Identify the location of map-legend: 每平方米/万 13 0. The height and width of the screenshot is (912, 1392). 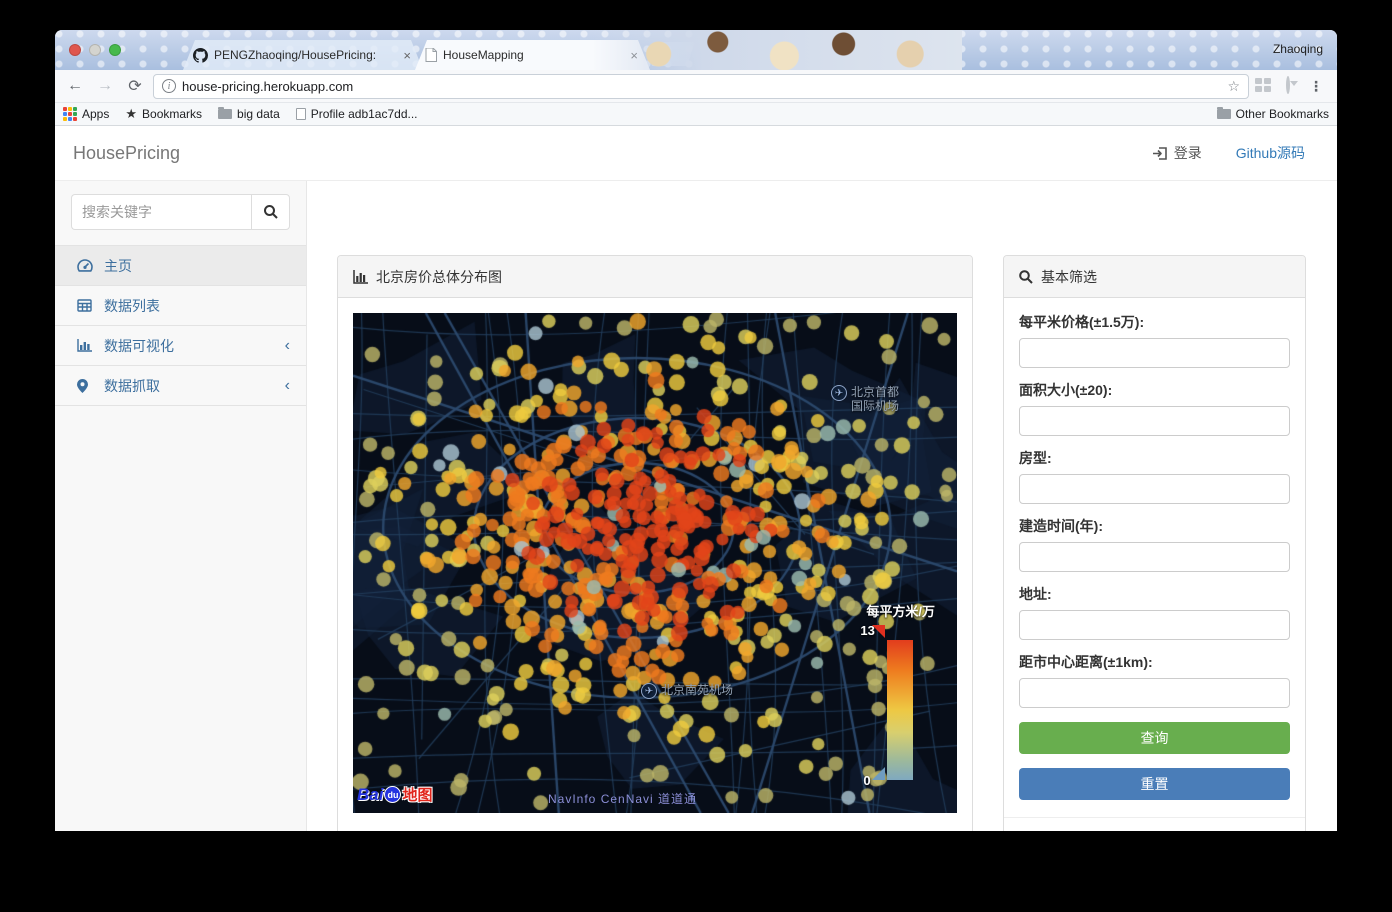
(897, 694).